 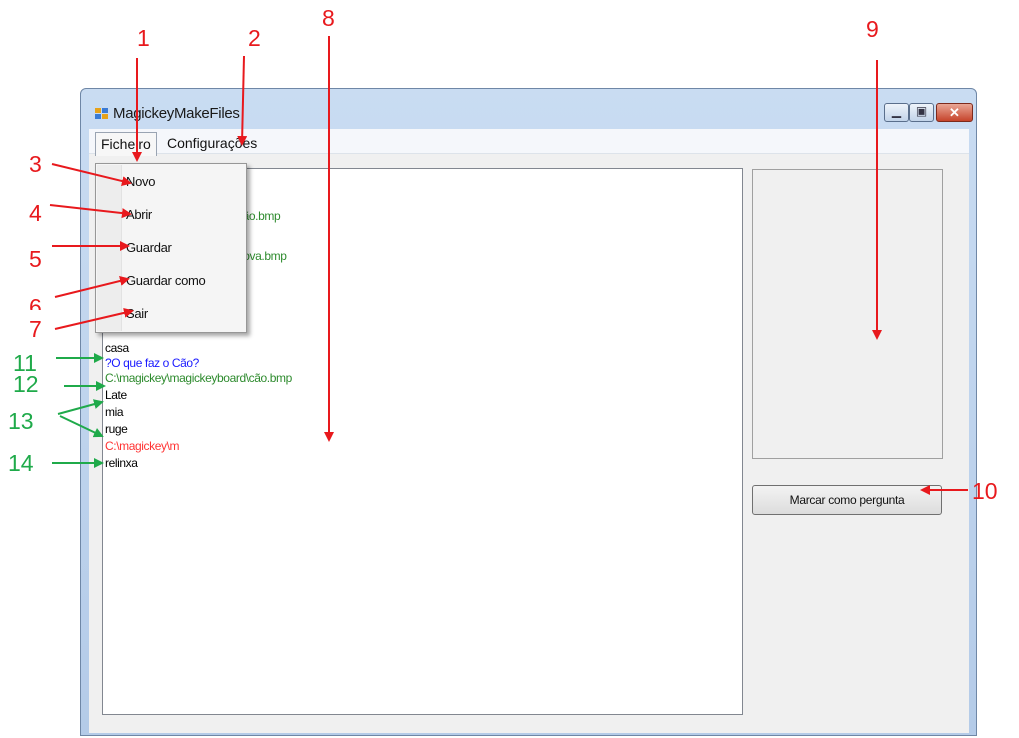 What do you see at coordinates (35, 329) in the screenshot?
I see `annotation-label-7: 7` at bounding box center [35, 329].